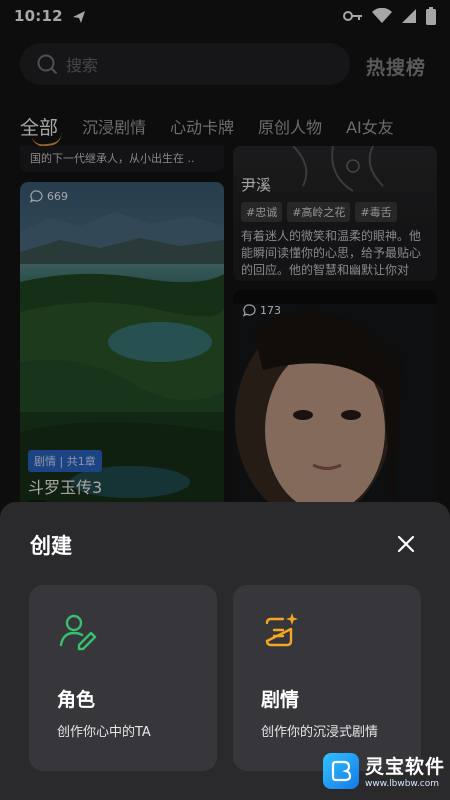 Image resolution: width=450 pixels, height=800 pixels. Describe the element at coordinates (320, 732) in the screenshot. I see `option-subtitle: 创作你的沉浸式剧情` at that location.